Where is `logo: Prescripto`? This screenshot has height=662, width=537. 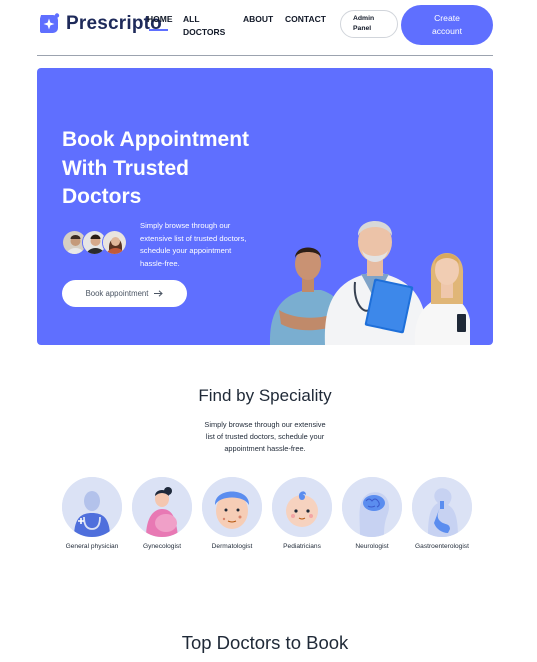 logo: Prescripto is located at coordinates (99, 24).